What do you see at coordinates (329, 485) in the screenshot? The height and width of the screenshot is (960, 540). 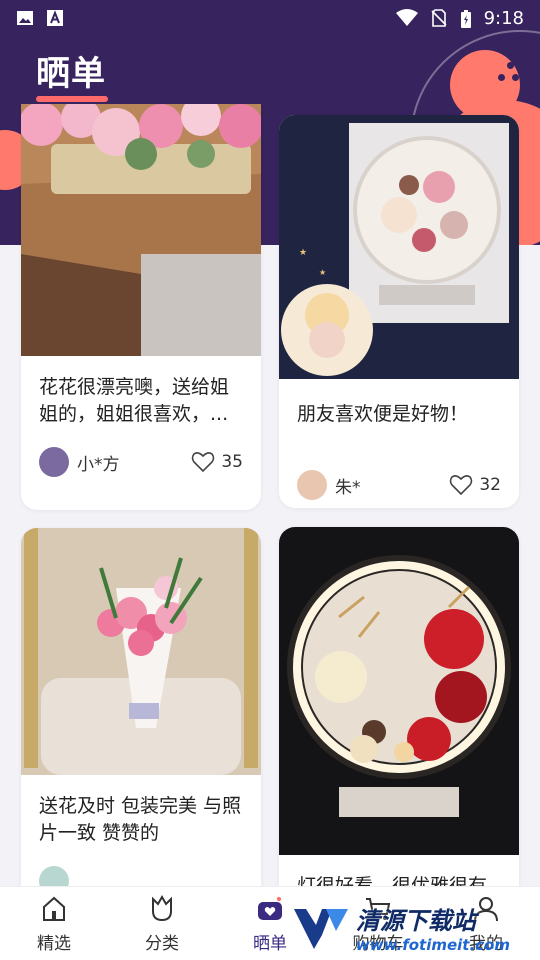 I see `post-author: 朱*` at bounding box center [329, 485].